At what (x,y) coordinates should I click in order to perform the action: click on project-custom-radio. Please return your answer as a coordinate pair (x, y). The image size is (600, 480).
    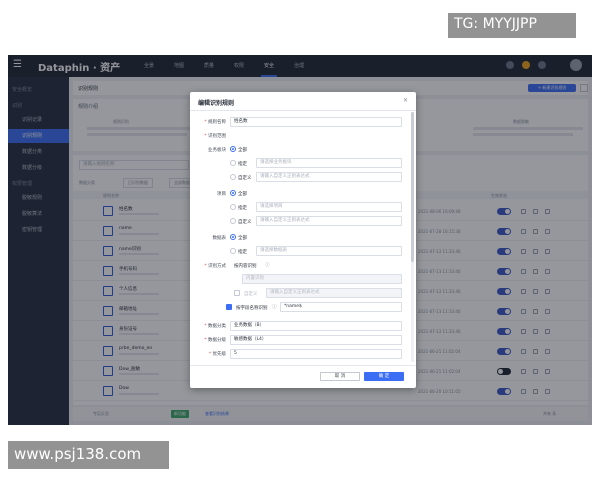
    Looking at the image, I should click on (233, 221).